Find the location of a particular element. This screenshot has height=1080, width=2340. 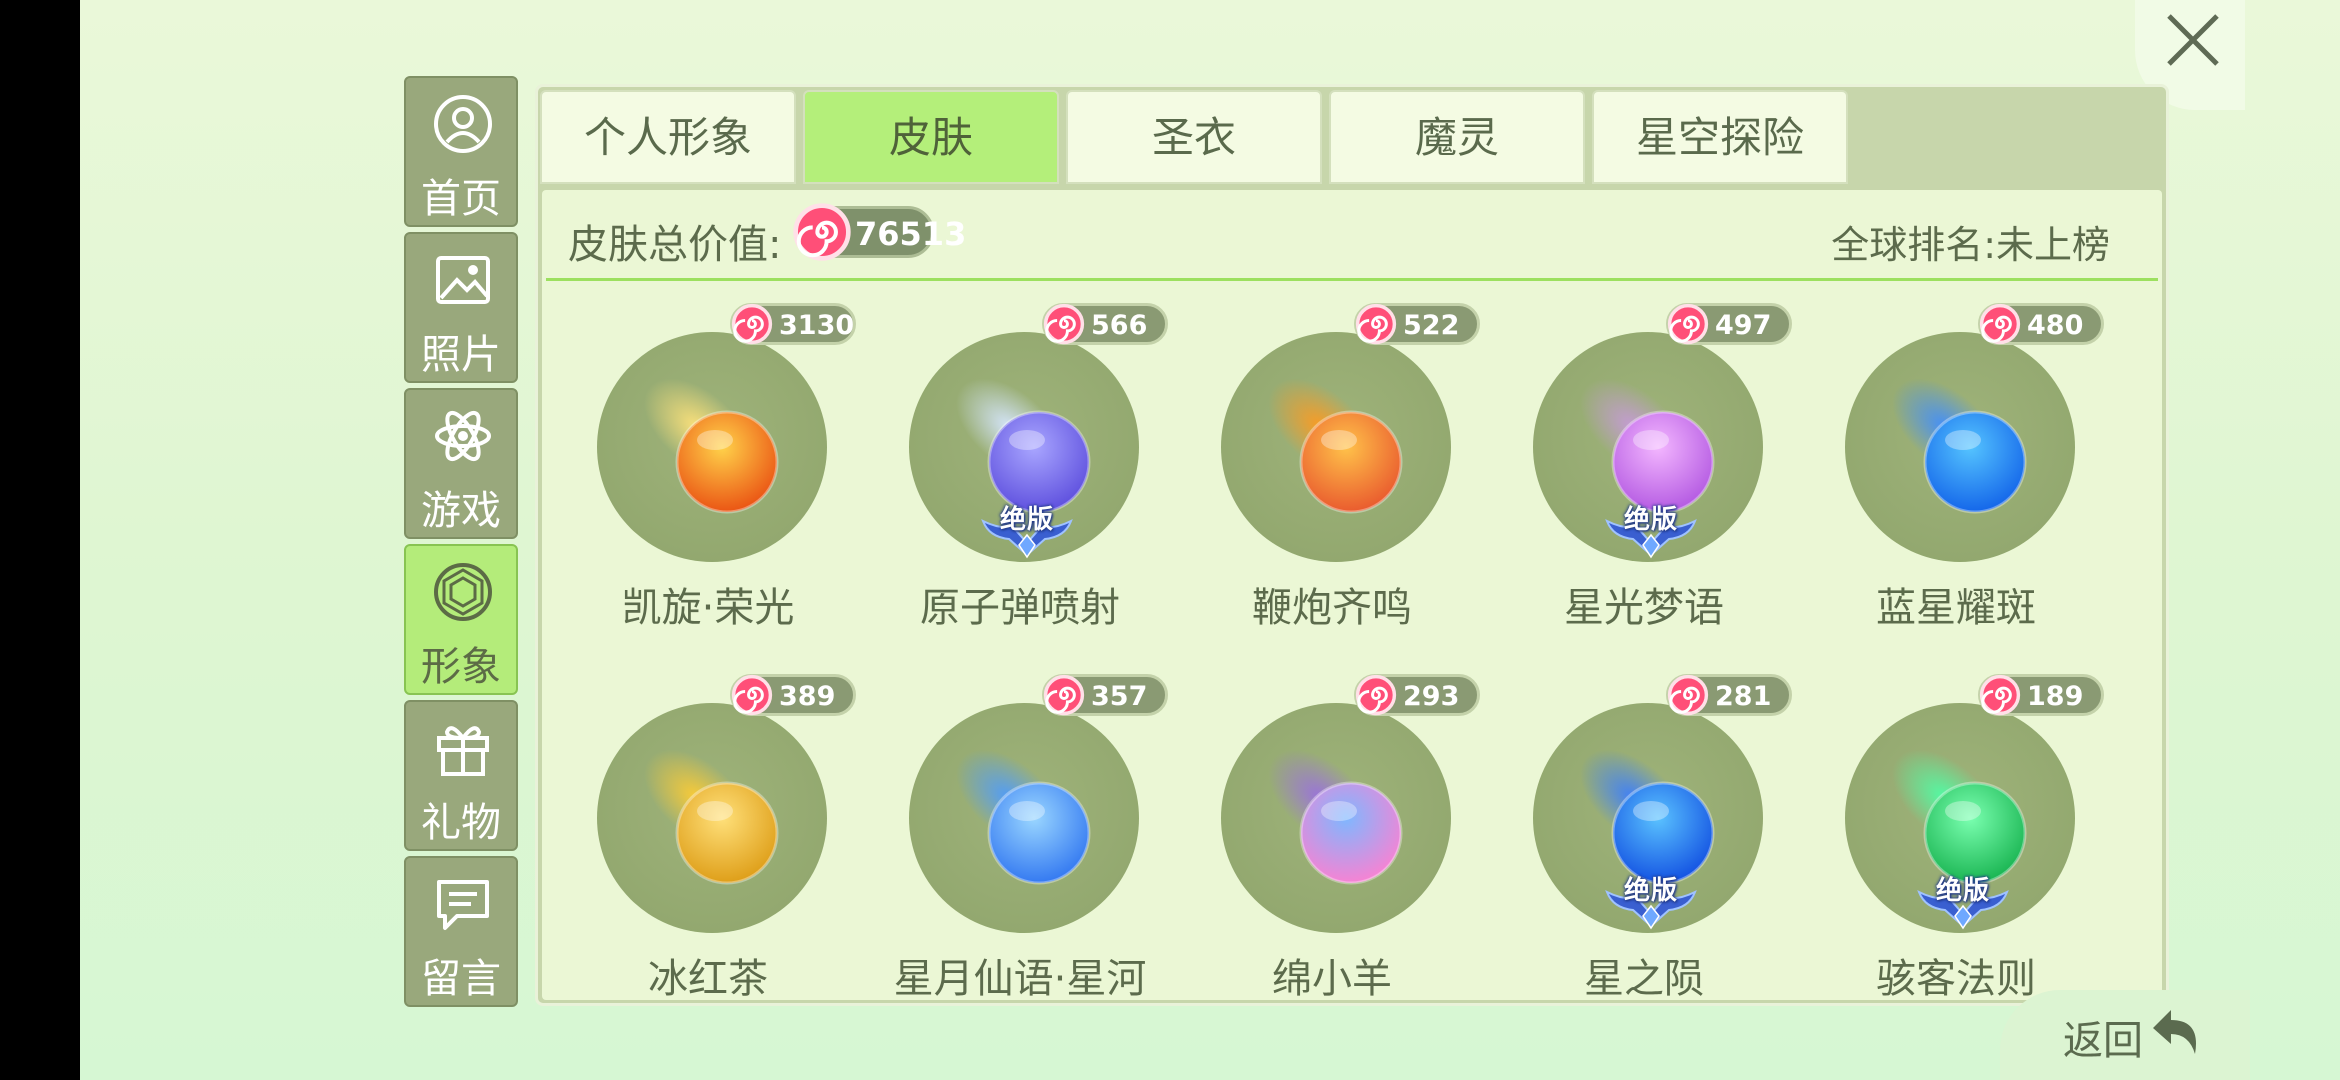

skin-card: 522 鞭炮齐鸣 is located at coordinates (1332, 488).